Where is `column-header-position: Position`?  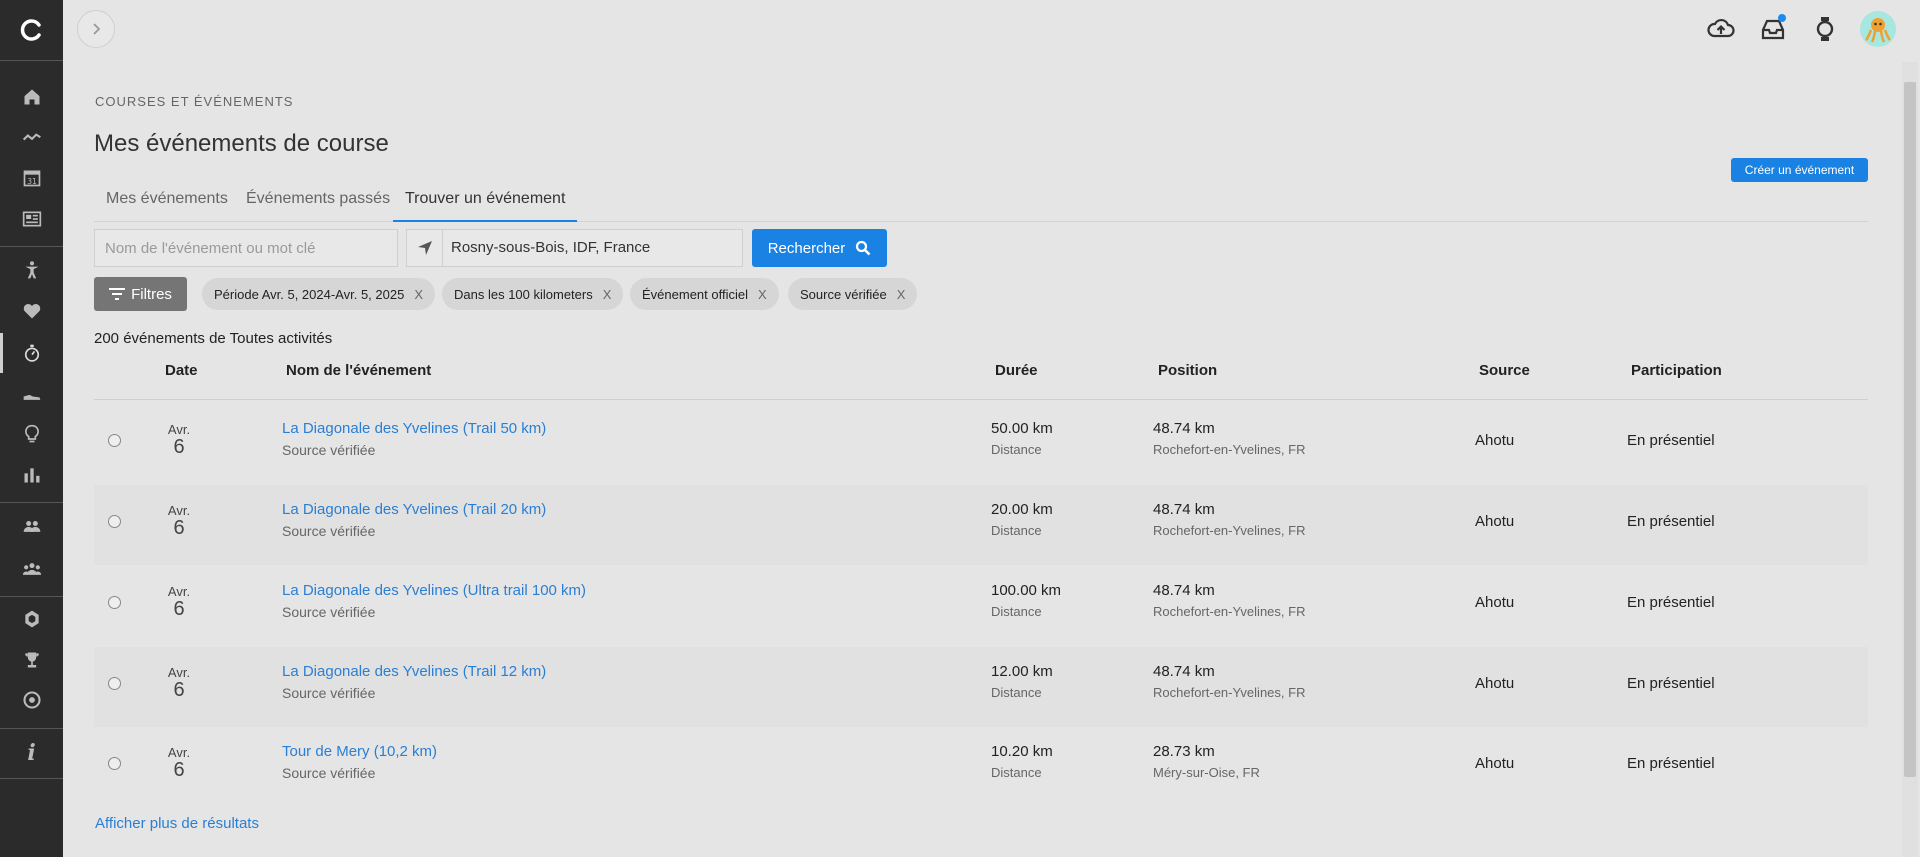
column-header-position: Position is located at coordinates (1187, 370).